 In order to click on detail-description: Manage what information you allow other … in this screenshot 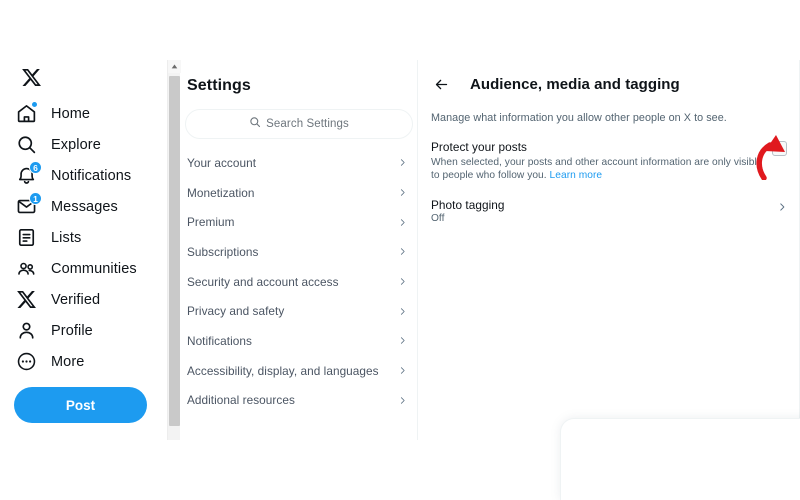, I will do `click(579, 118)`.